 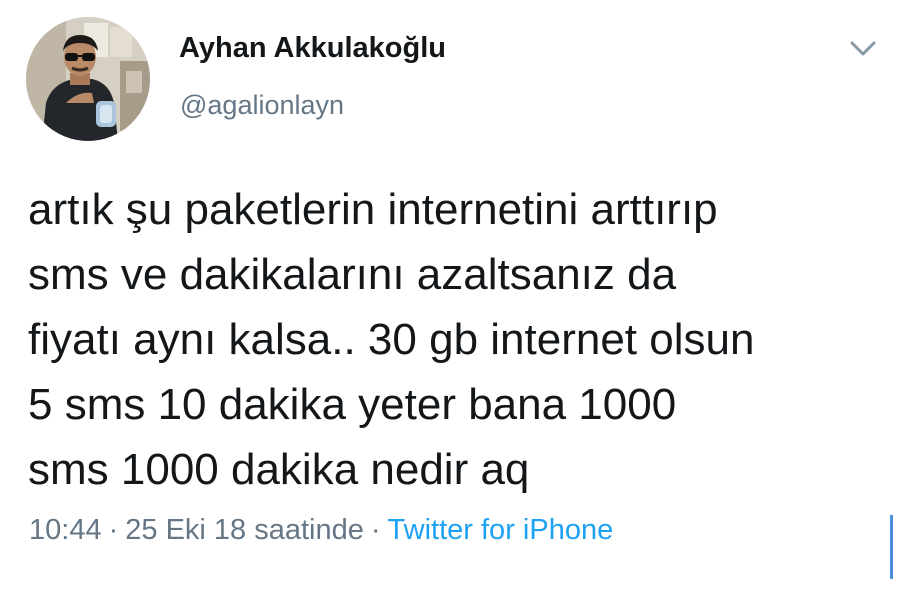 What do you see at coordinates (891, 547) in the screenshot?
I see `scroll-indicator` at bounding box center [891, 547].